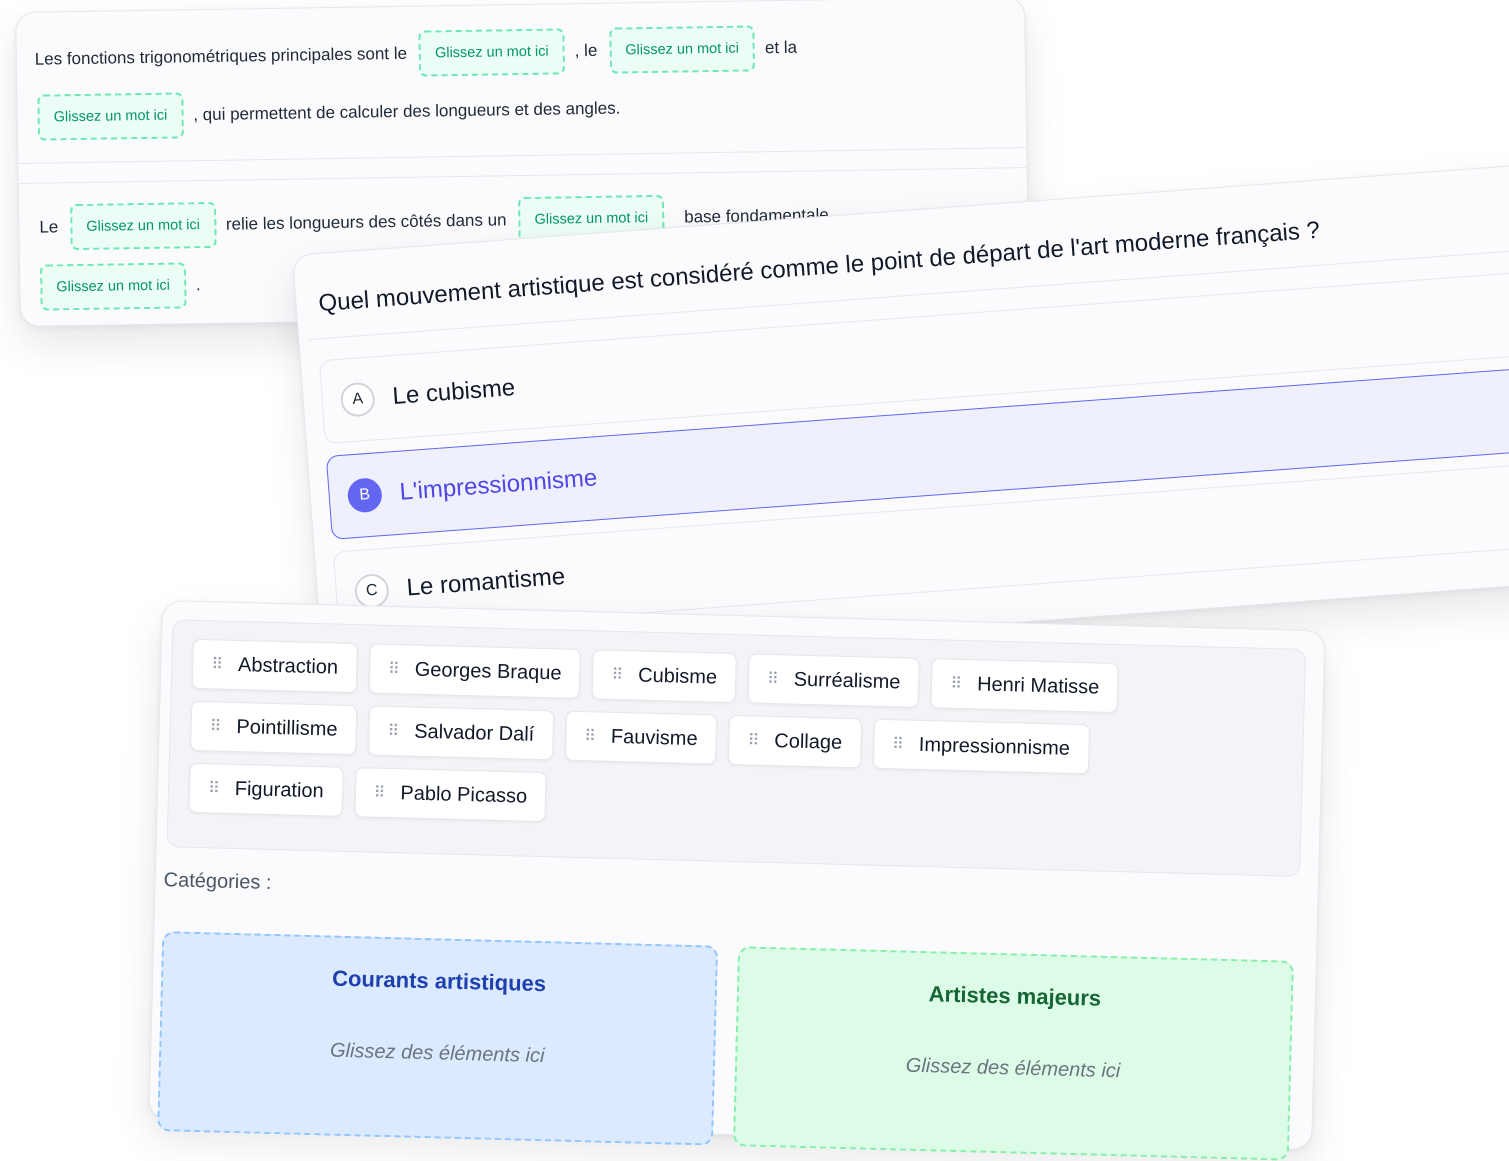  I want to click on draggable-item: ⠿ Henri Matisse, so click(1024, 686).